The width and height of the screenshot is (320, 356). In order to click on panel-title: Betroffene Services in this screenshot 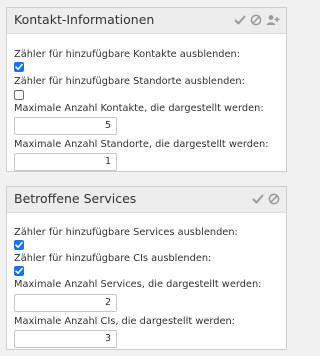, I will do `click(75, 198)`.